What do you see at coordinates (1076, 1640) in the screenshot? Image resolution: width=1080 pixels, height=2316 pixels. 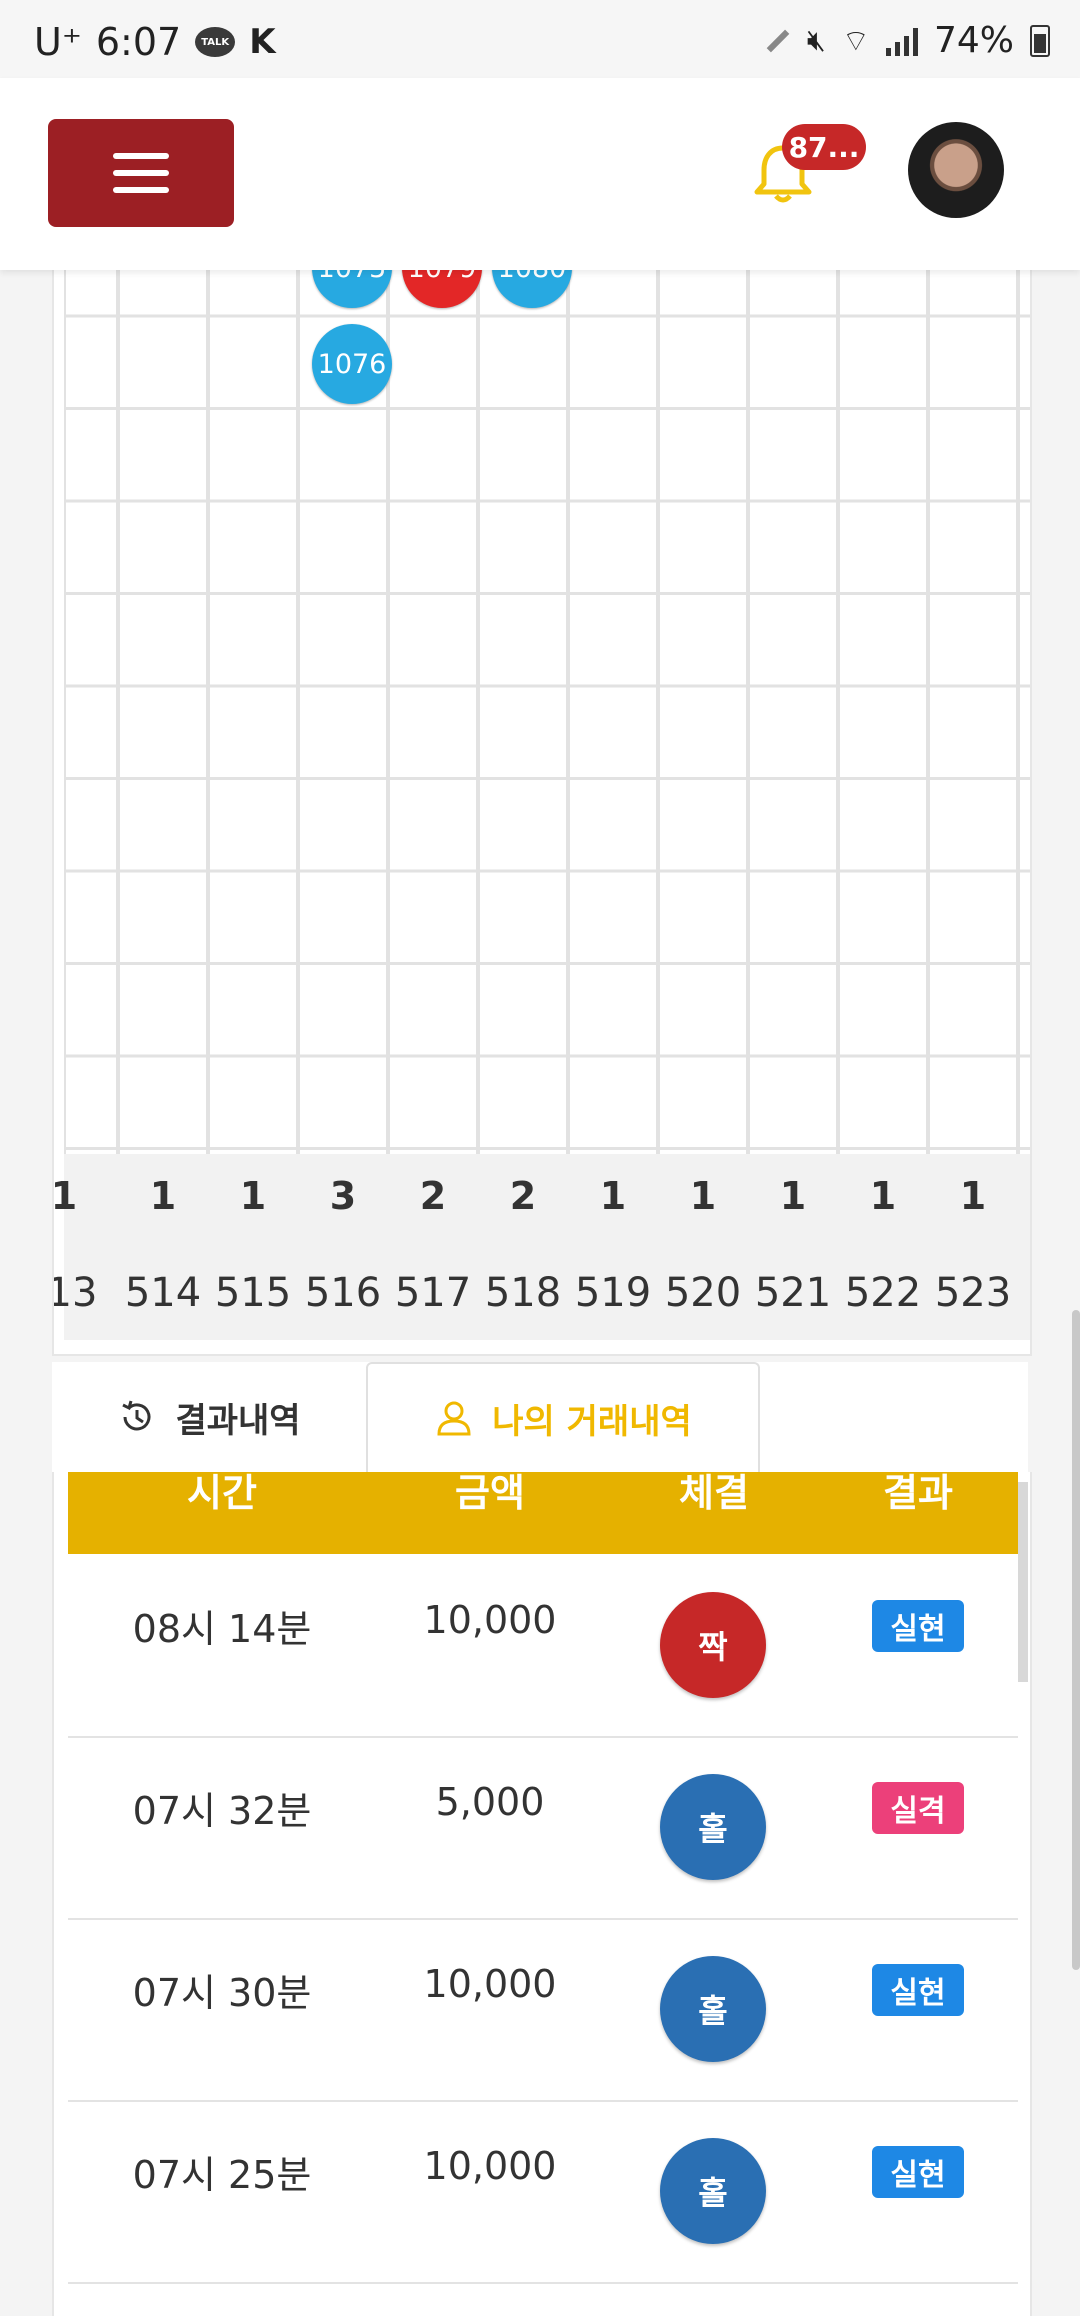 I see `page-scrollbar` at bounding box center [1076, 1640].